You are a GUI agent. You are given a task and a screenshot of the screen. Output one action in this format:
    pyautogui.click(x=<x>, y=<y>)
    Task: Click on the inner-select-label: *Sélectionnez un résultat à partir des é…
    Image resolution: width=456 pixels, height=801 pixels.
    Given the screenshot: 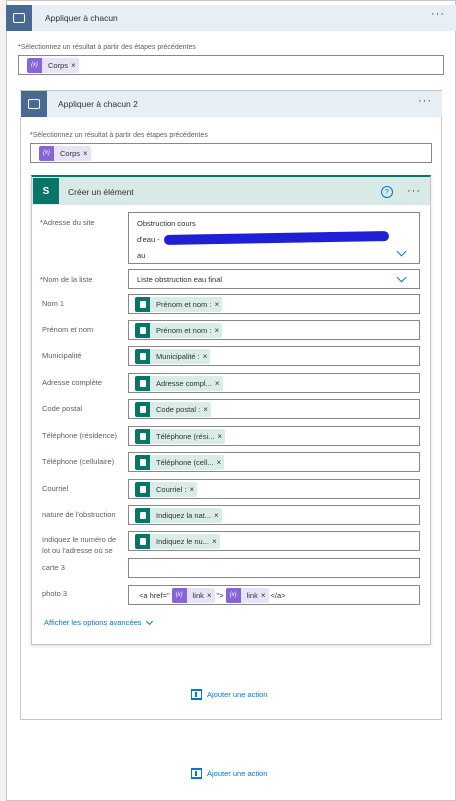 What is the action you would take?
    pyautogui.click(x=119, y=135)
    